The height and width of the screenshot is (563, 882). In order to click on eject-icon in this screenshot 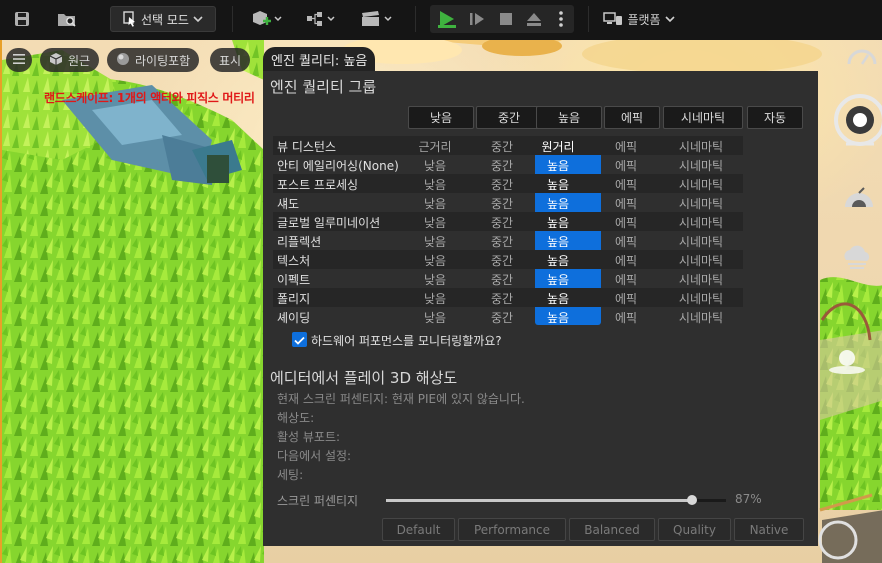, I will do `click(534, 19)`.